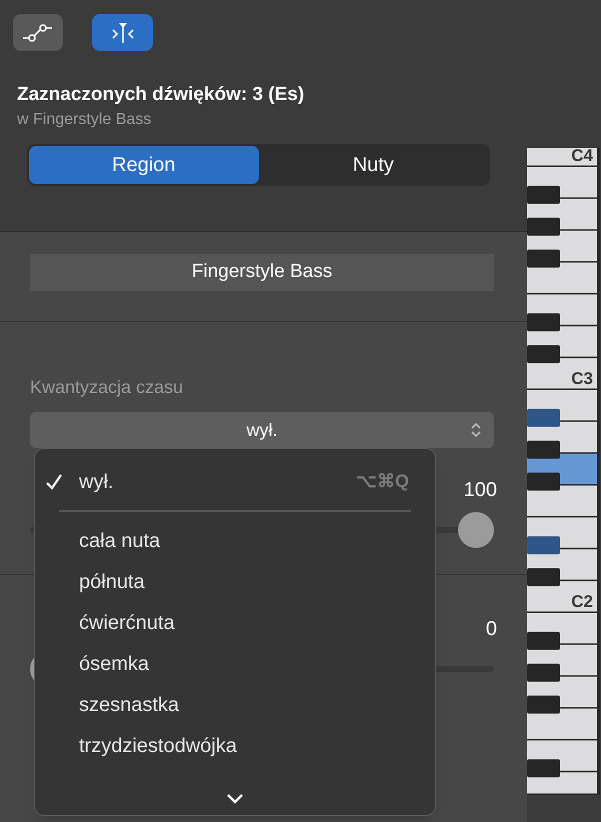  I want to click on checkmark-icon, so click(54, 481).